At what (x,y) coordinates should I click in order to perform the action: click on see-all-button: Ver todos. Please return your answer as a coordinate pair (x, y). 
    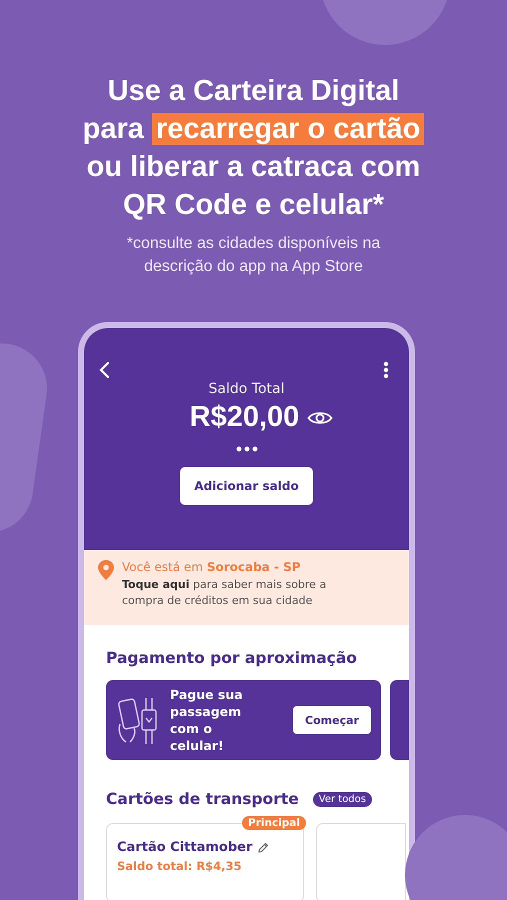
    Looking at the image, I should click on (342, 799).